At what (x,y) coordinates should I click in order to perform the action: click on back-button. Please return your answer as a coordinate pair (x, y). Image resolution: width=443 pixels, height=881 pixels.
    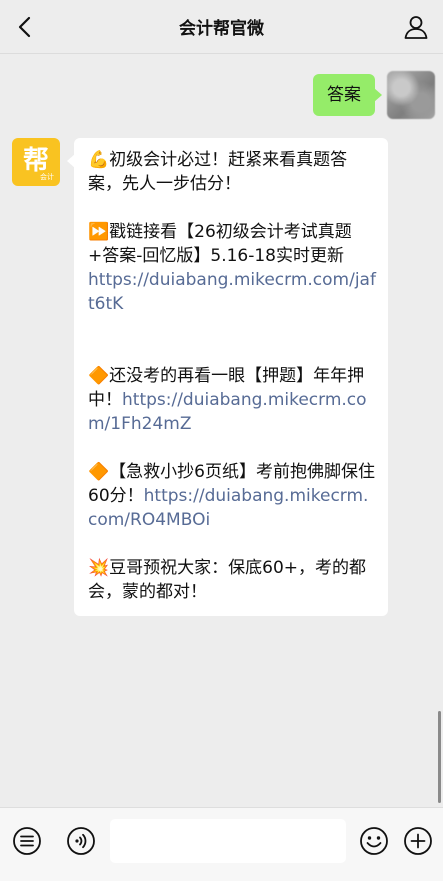
    Looking at the image, I should click on (25, 27).